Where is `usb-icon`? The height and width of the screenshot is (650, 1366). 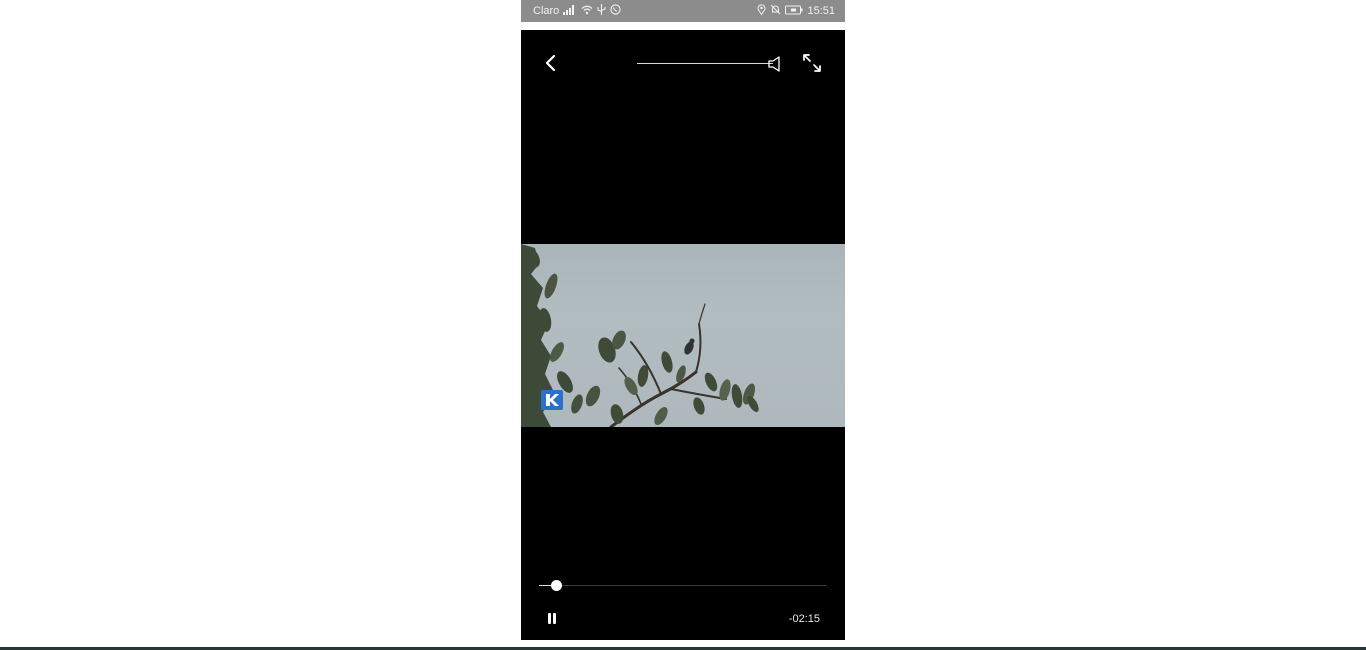
usb-icon is located at coordinates (601, 11).